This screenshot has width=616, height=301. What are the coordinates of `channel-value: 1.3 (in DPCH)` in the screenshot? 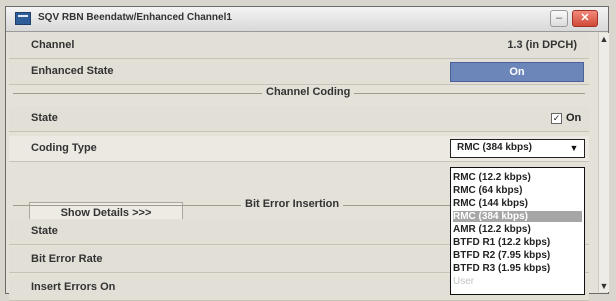 It's located at (542, 45).